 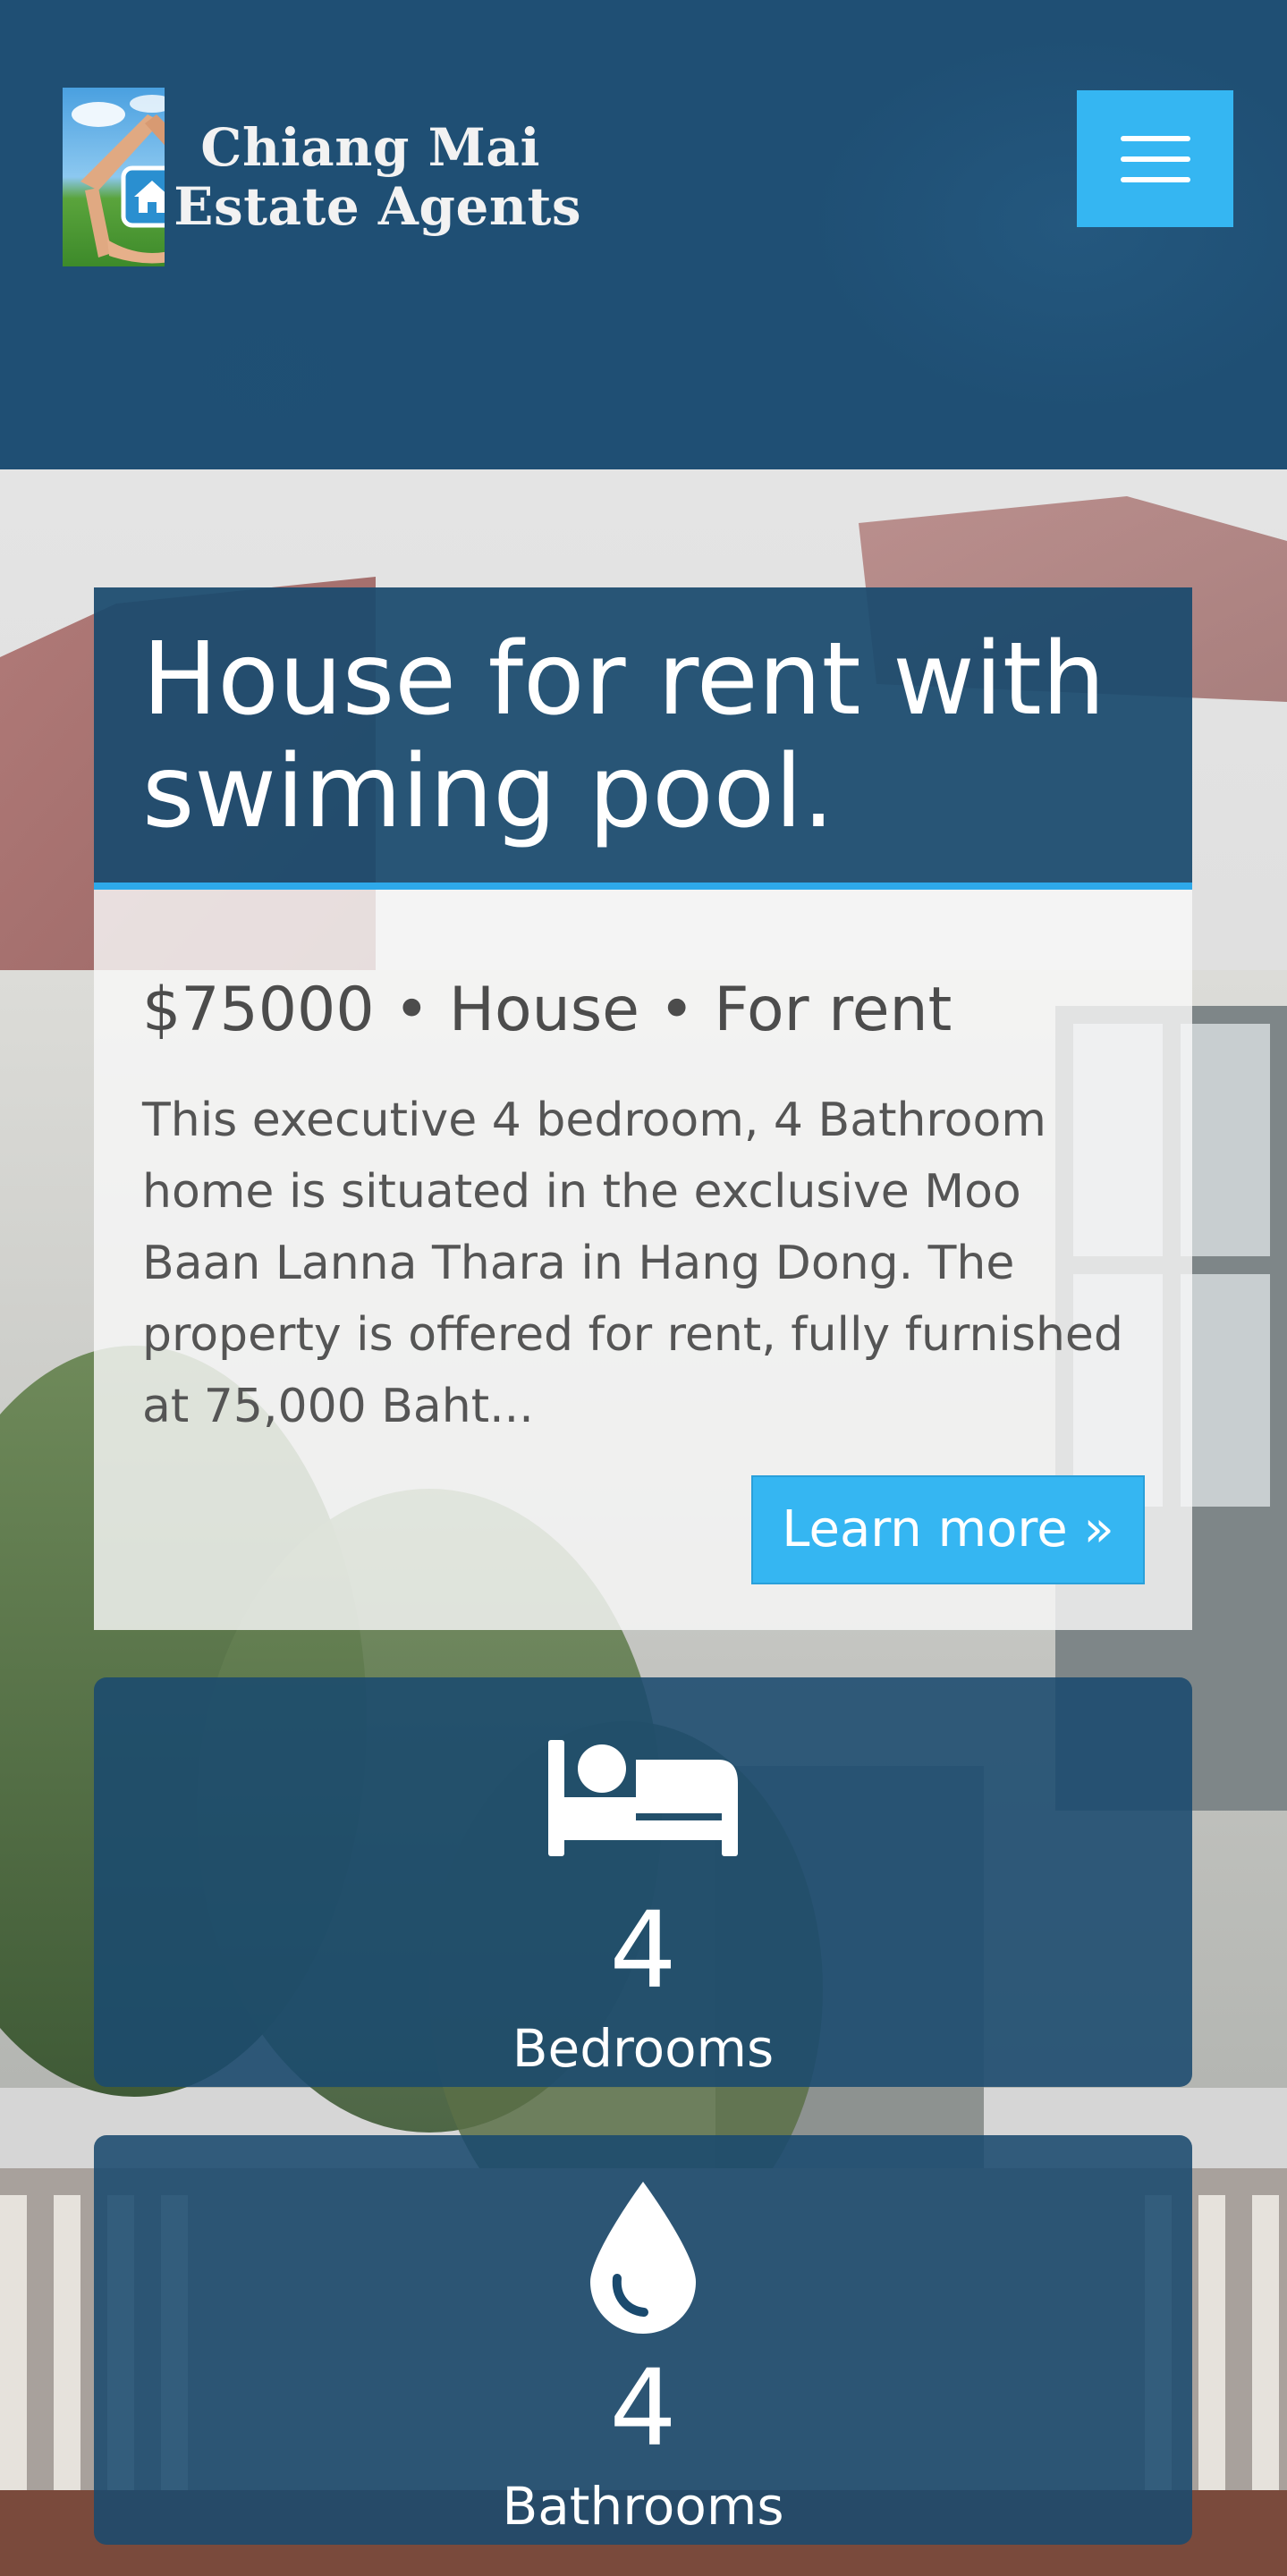 I want to click on menu-toggle-button, so click(x=1155, y=158).